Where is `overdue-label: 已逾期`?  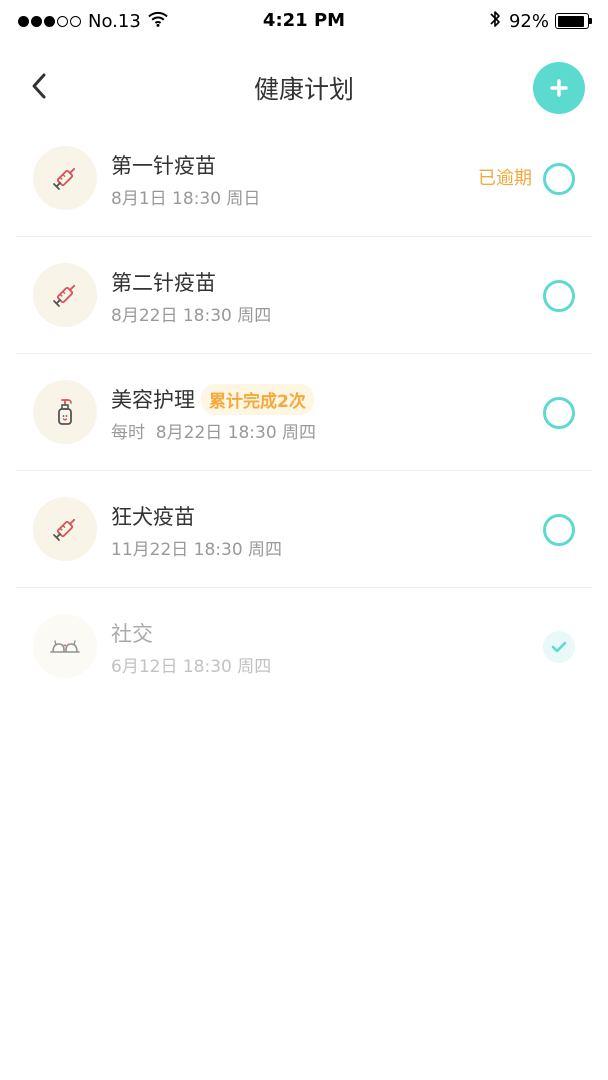 overdue-label: 已逾期 is located at coordinates (505, 178).